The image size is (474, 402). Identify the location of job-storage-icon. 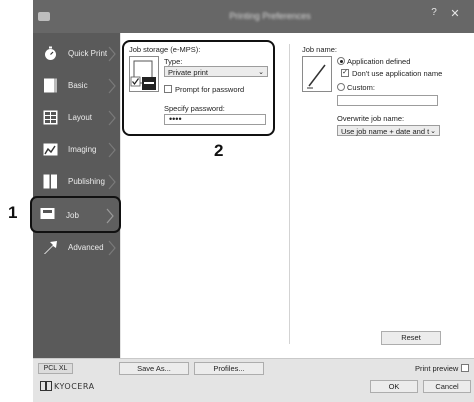
(144, 74).